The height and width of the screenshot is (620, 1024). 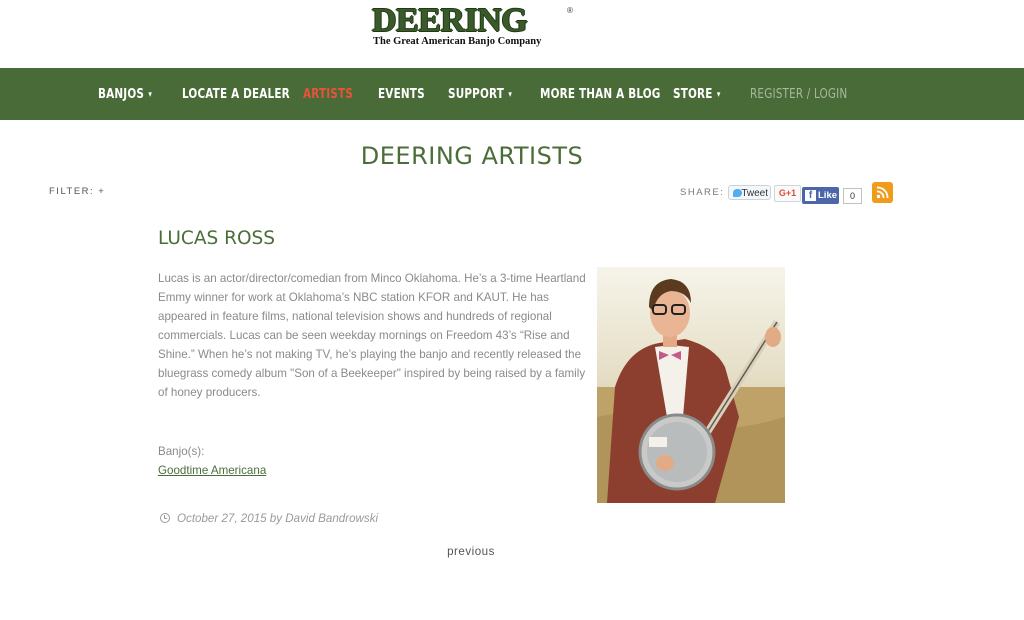 What do you see at coordinates (570, 10) in the screenshot?
I see `logo-registered-mark: ®` at bounding box center [570, 10].